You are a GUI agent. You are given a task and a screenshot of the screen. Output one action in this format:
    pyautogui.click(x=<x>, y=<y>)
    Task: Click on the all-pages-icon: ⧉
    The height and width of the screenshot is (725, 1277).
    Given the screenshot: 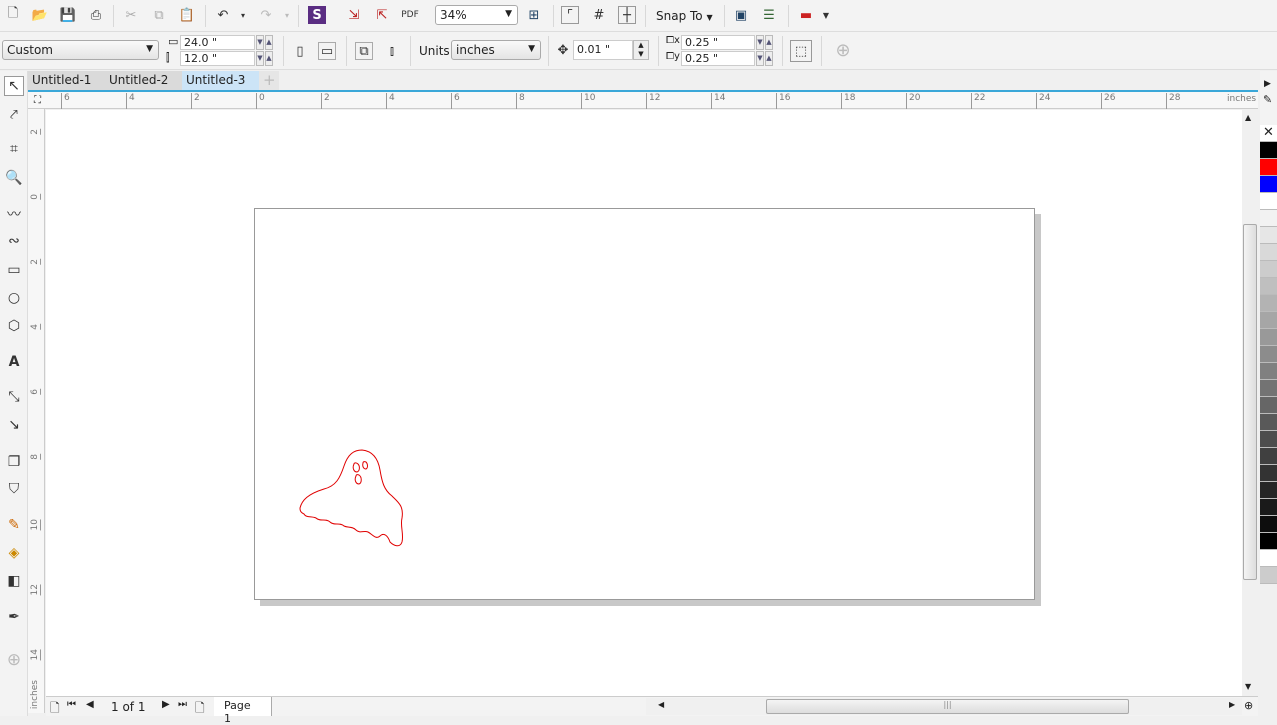 What is the action you would take?
    pyautogui.click(x=364, y=51)
    